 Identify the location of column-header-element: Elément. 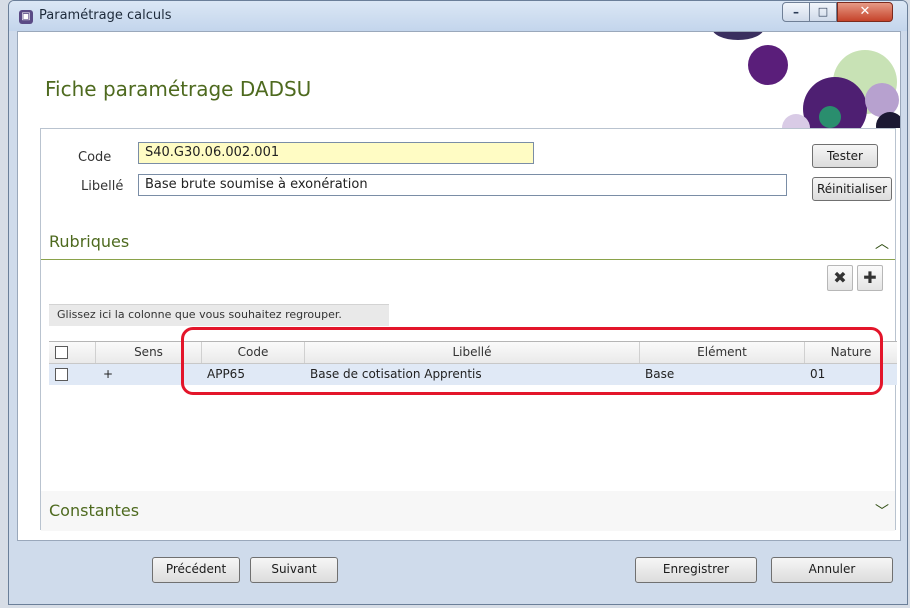
(721, 352).